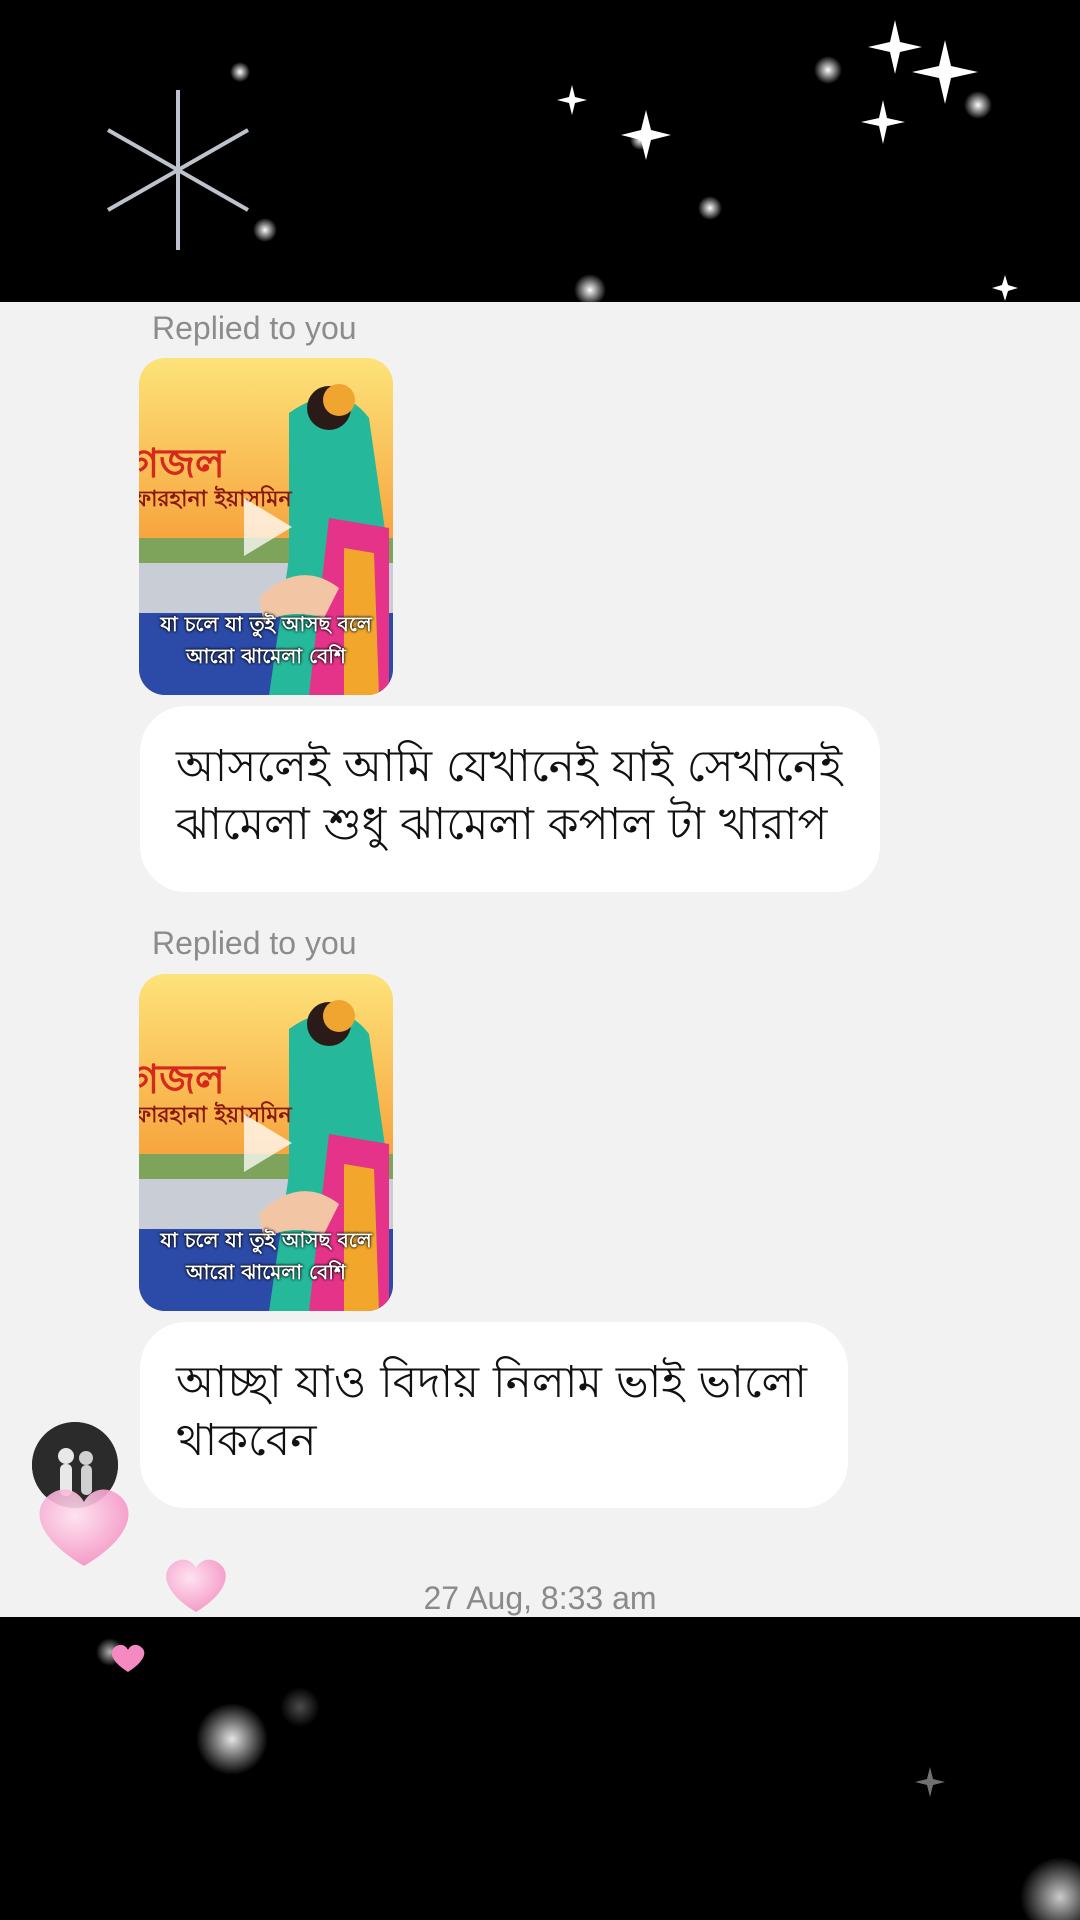 This screenshot has height=1920, width=1080. What do you see at coordinates (540, 1598) in the screenshot?
I see `message-timestamp: 27 Aug, 8:33 am` at bounding box center [540, 1598].